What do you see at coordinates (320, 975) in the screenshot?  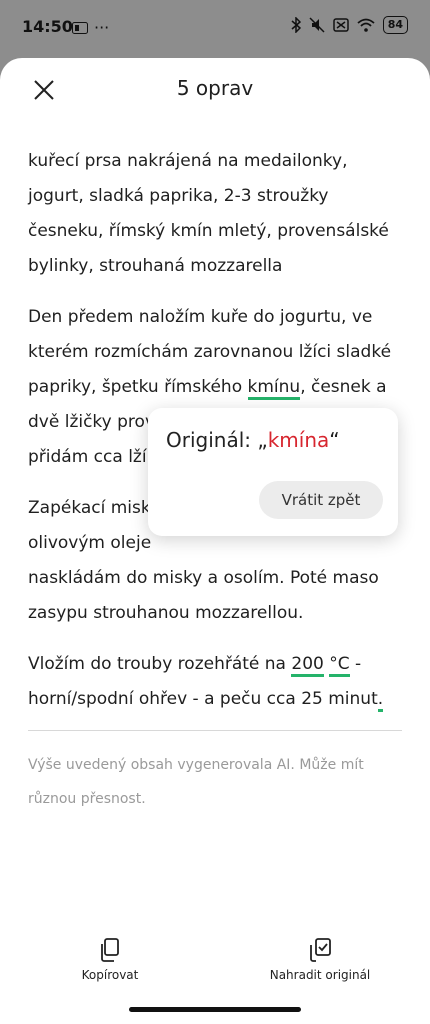 I see `replace-label: Nahradit originál` at bounding box center [320, 975].